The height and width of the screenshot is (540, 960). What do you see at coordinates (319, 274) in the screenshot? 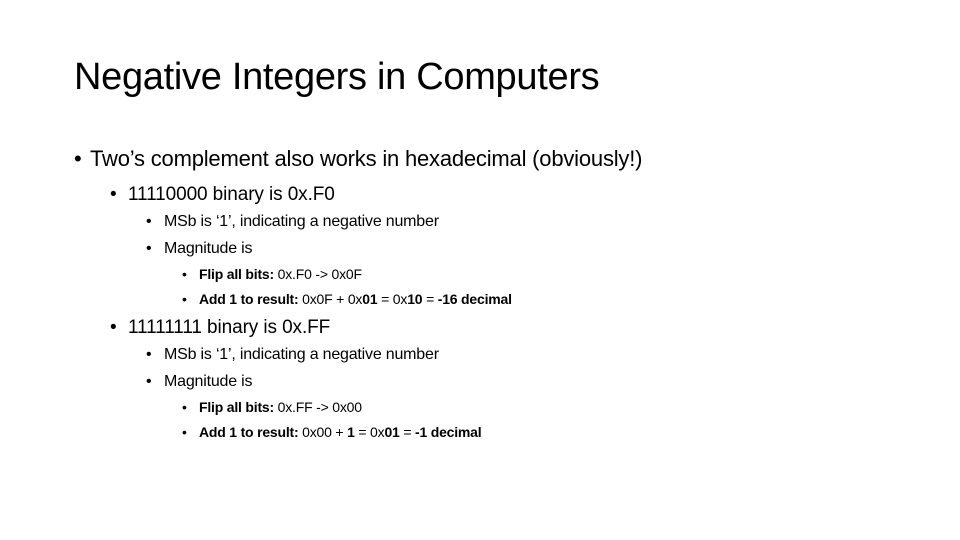
I see `text-run: 0x.F0 -> 0x0F` at bounding box center [319, 274].